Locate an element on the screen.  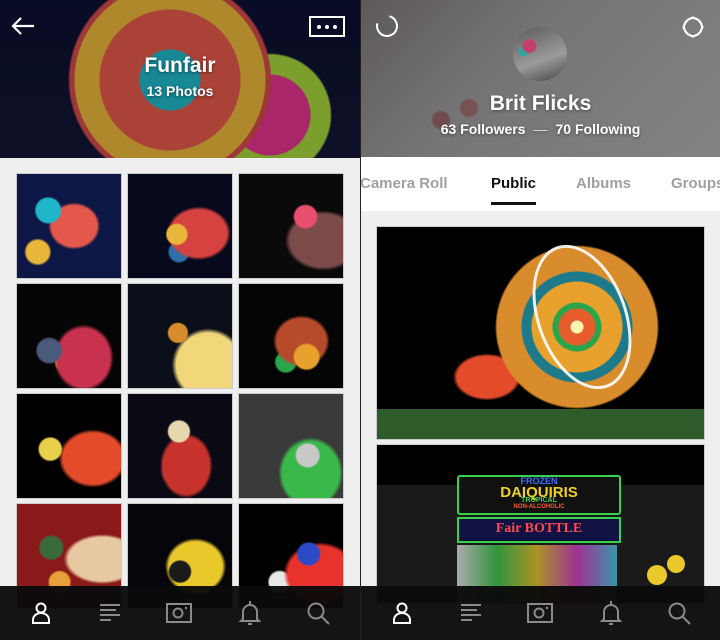
refresh-button is located at coordinates (387, 26).